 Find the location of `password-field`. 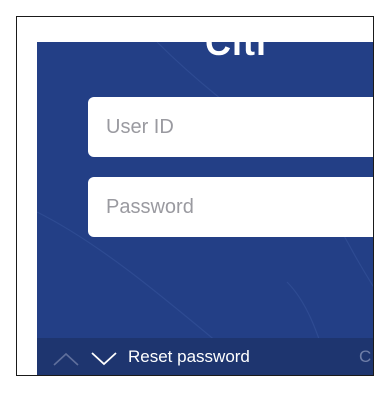

password-field is located at coordinates (230, 207).